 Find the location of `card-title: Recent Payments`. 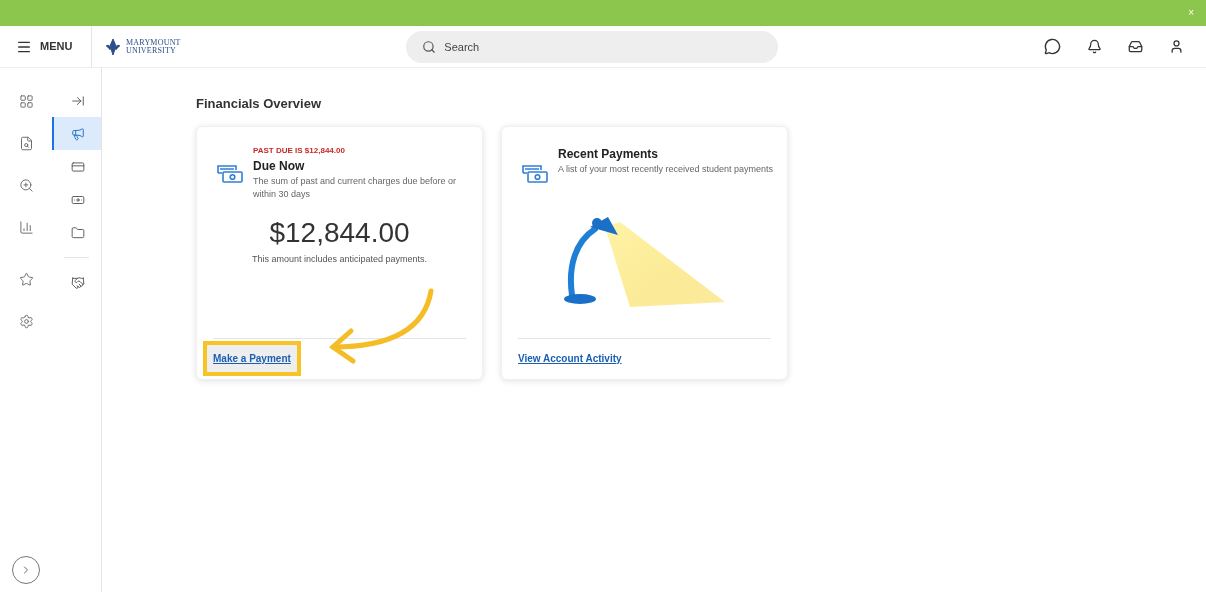

card-title: Recent Payments is located at coordinates (609, 154).